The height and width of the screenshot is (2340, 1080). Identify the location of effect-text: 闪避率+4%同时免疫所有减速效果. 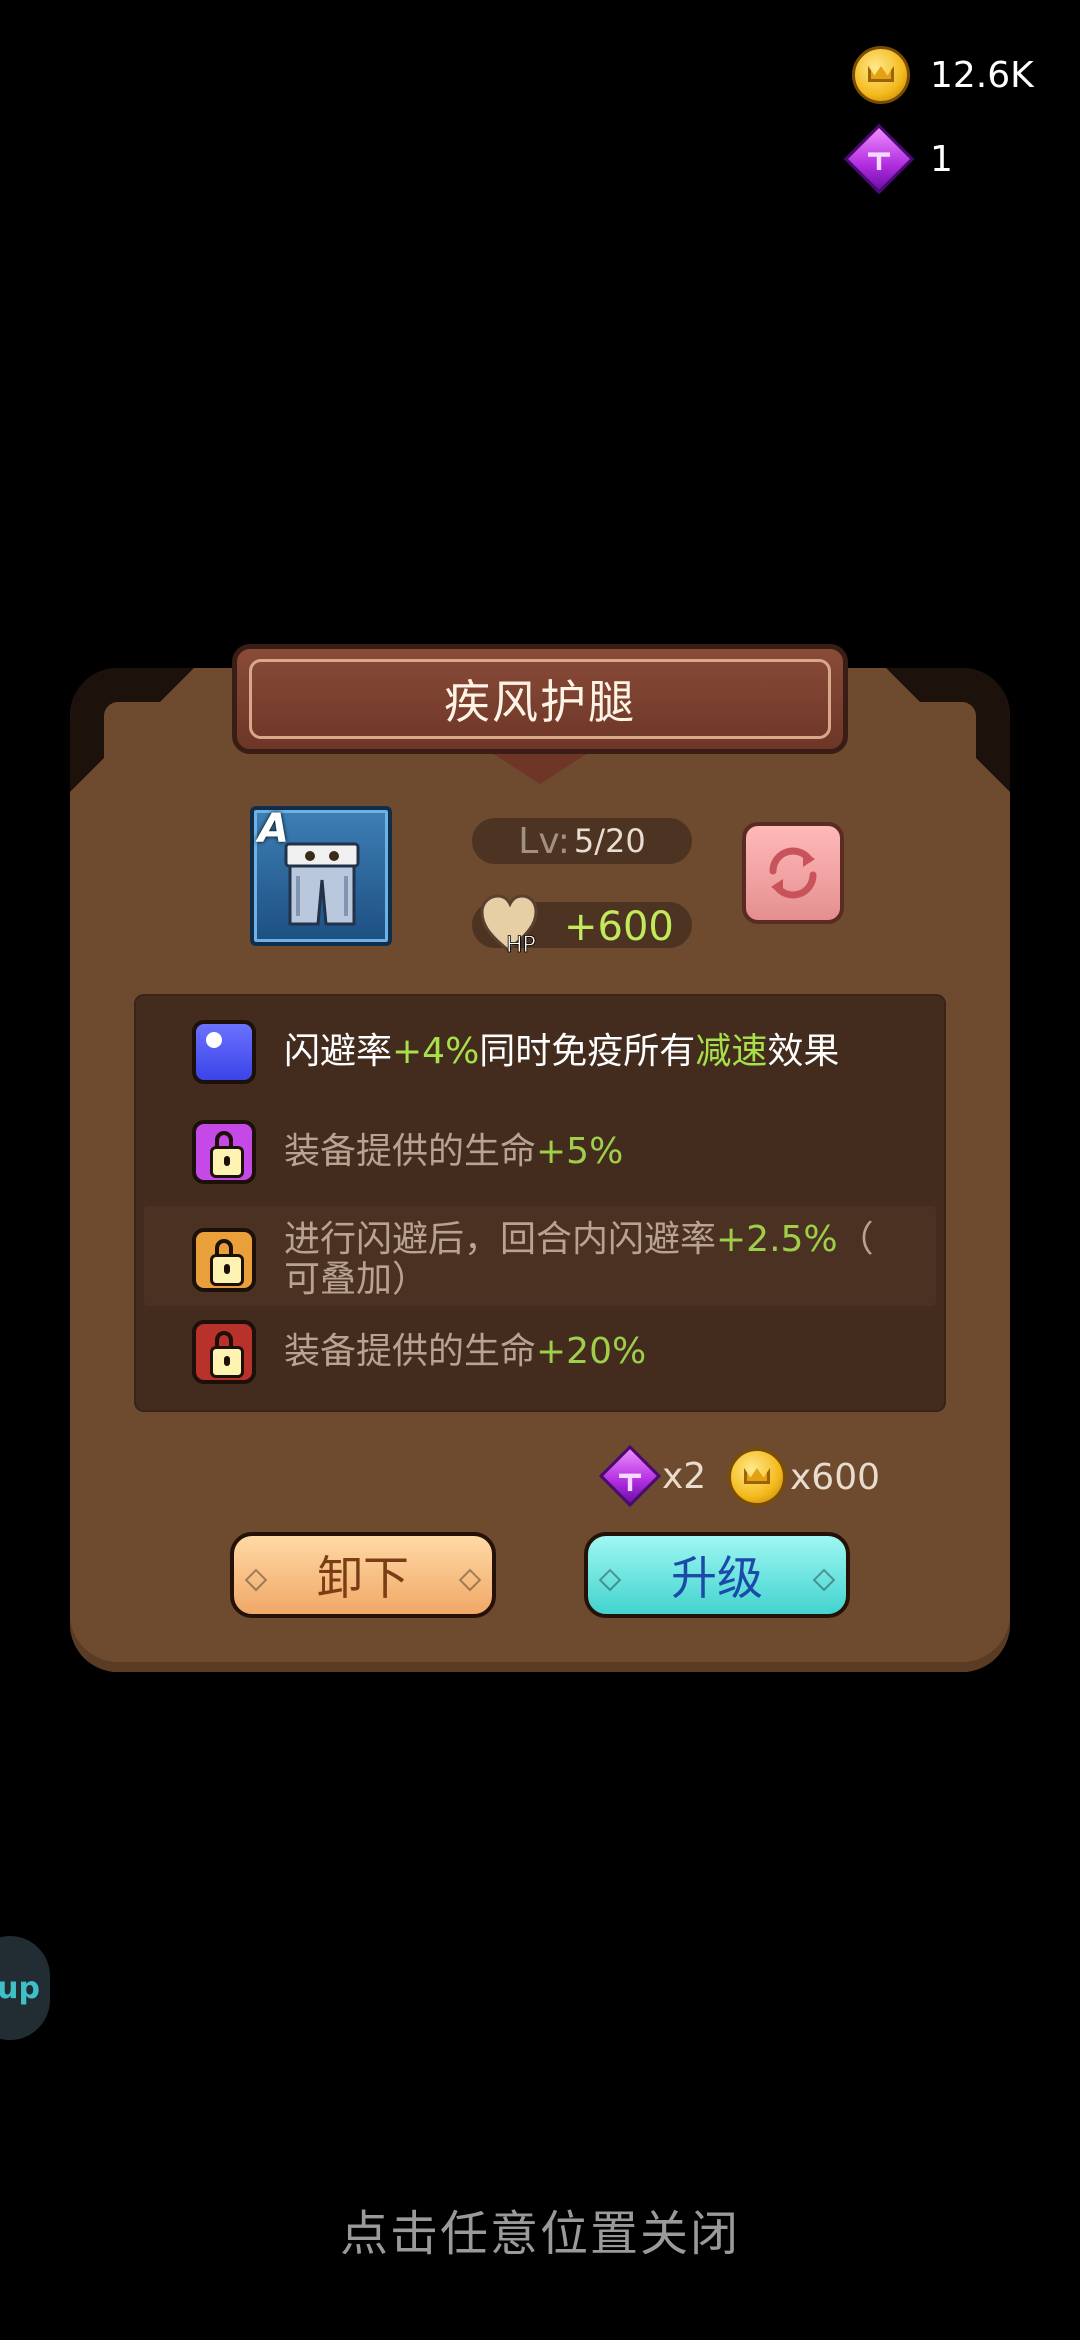
(562, 1051).